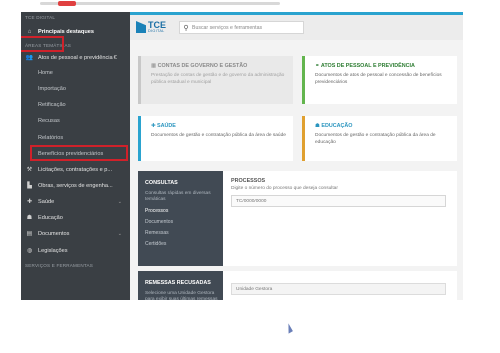 Image resolution: width=500 pixels, height=353 pixels. I want to click on top-header: TCE DIGITAL ⚲, so click(296, 26).